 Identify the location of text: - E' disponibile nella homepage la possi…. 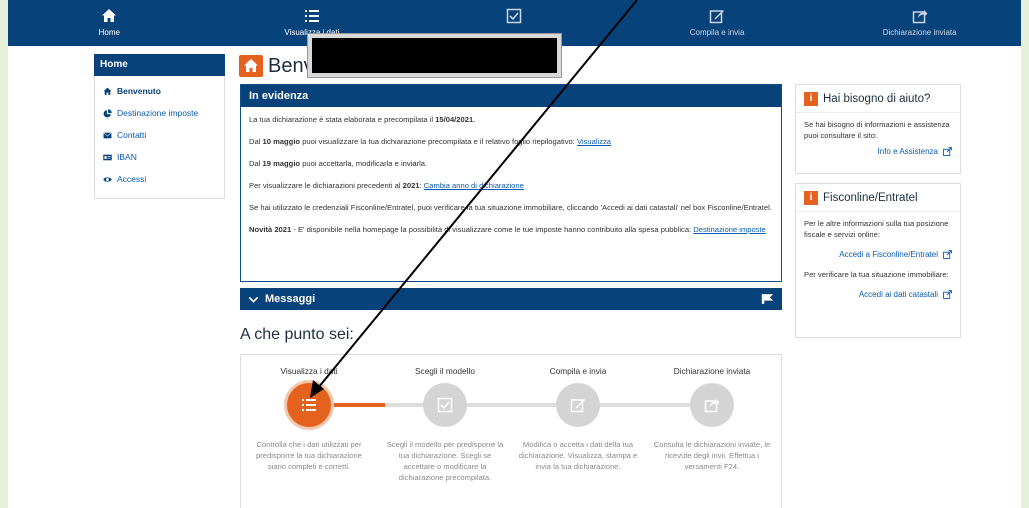
(492, 229).